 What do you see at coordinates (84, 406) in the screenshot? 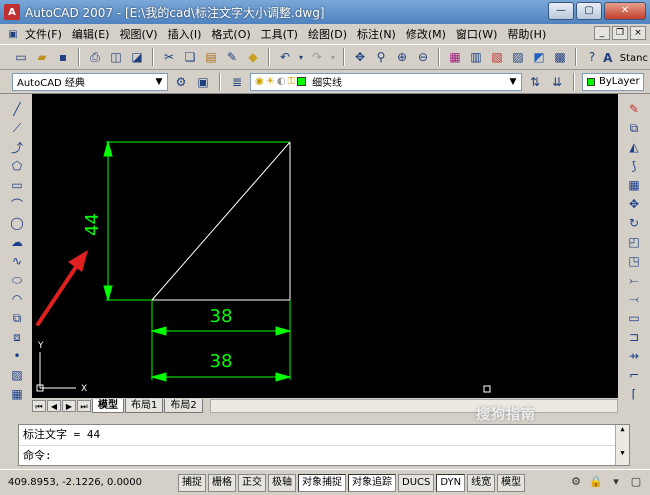
I see `last-tab-icon: ⏭` at bounding box center [84, 406].